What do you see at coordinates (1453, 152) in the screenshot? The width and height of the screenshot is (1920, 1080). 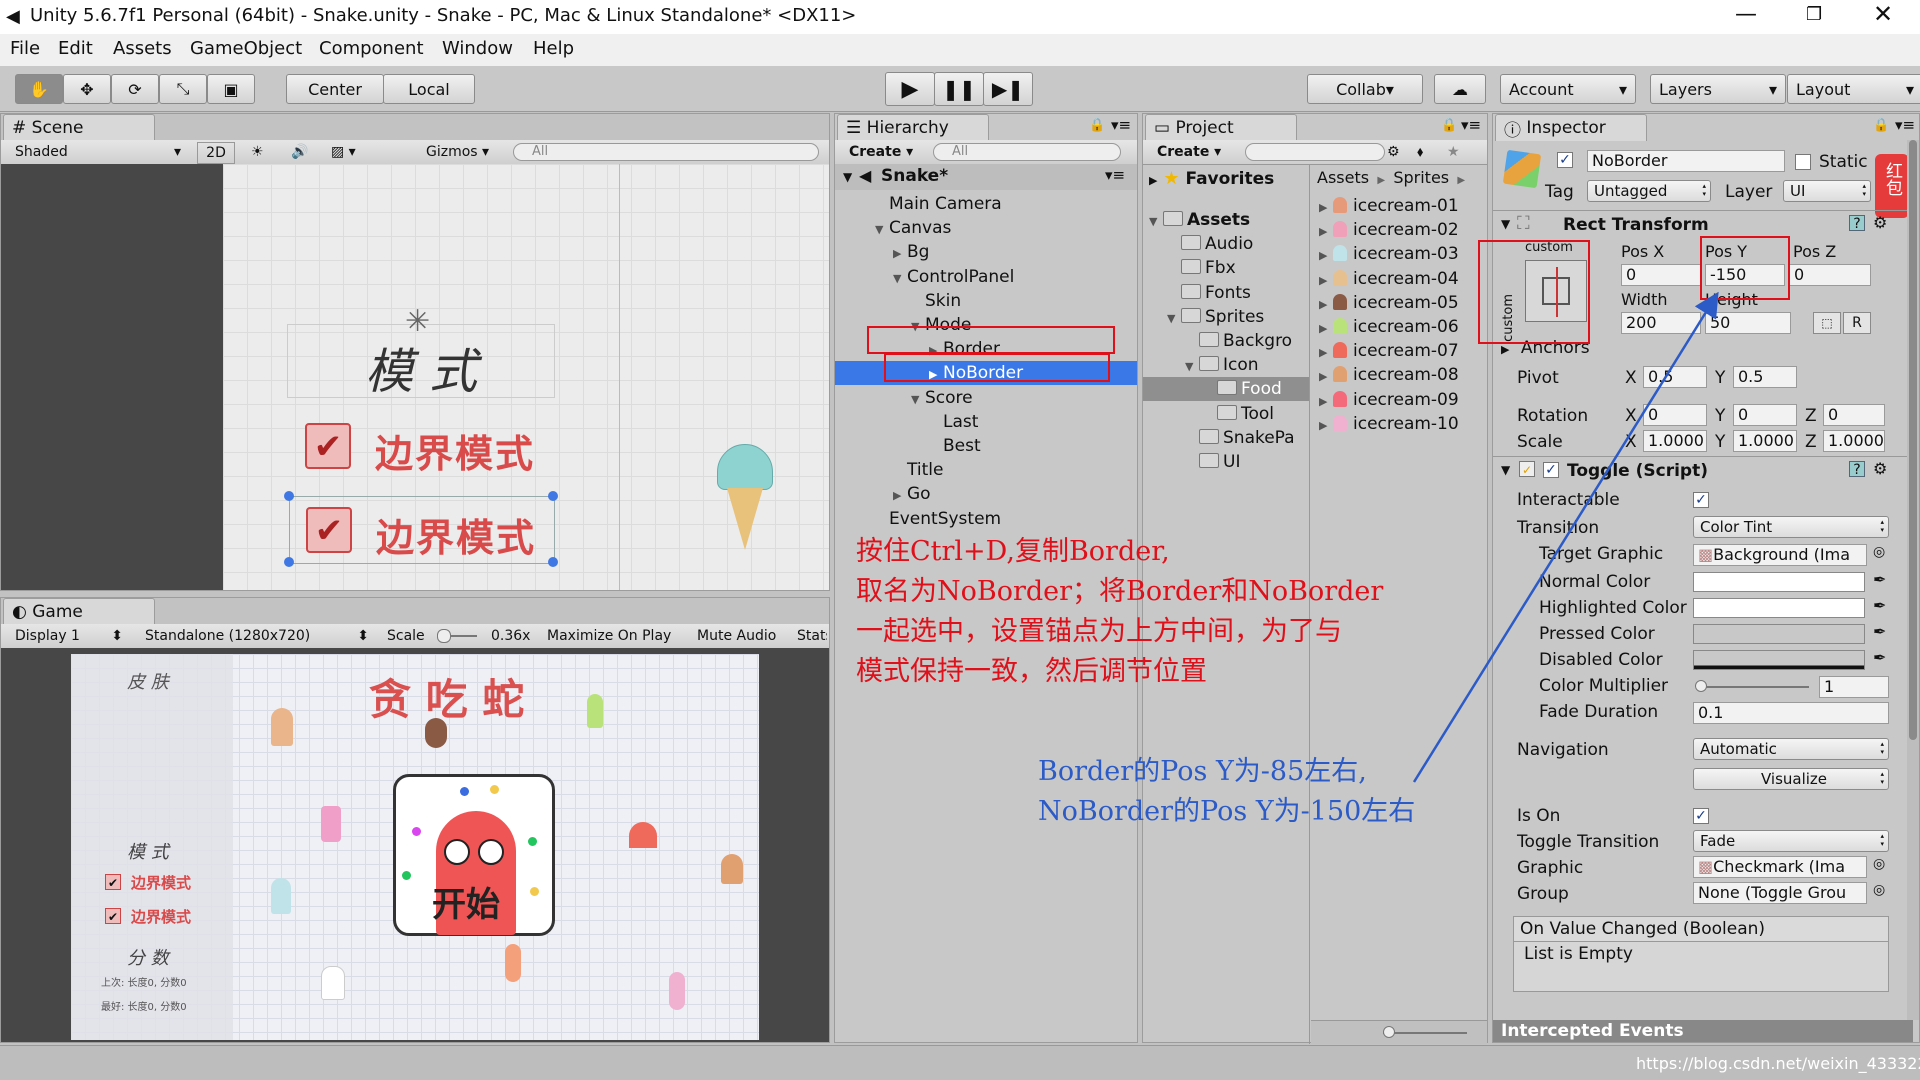 I see `favorite-star-icon: ★` at bounding box center [1453, 152].